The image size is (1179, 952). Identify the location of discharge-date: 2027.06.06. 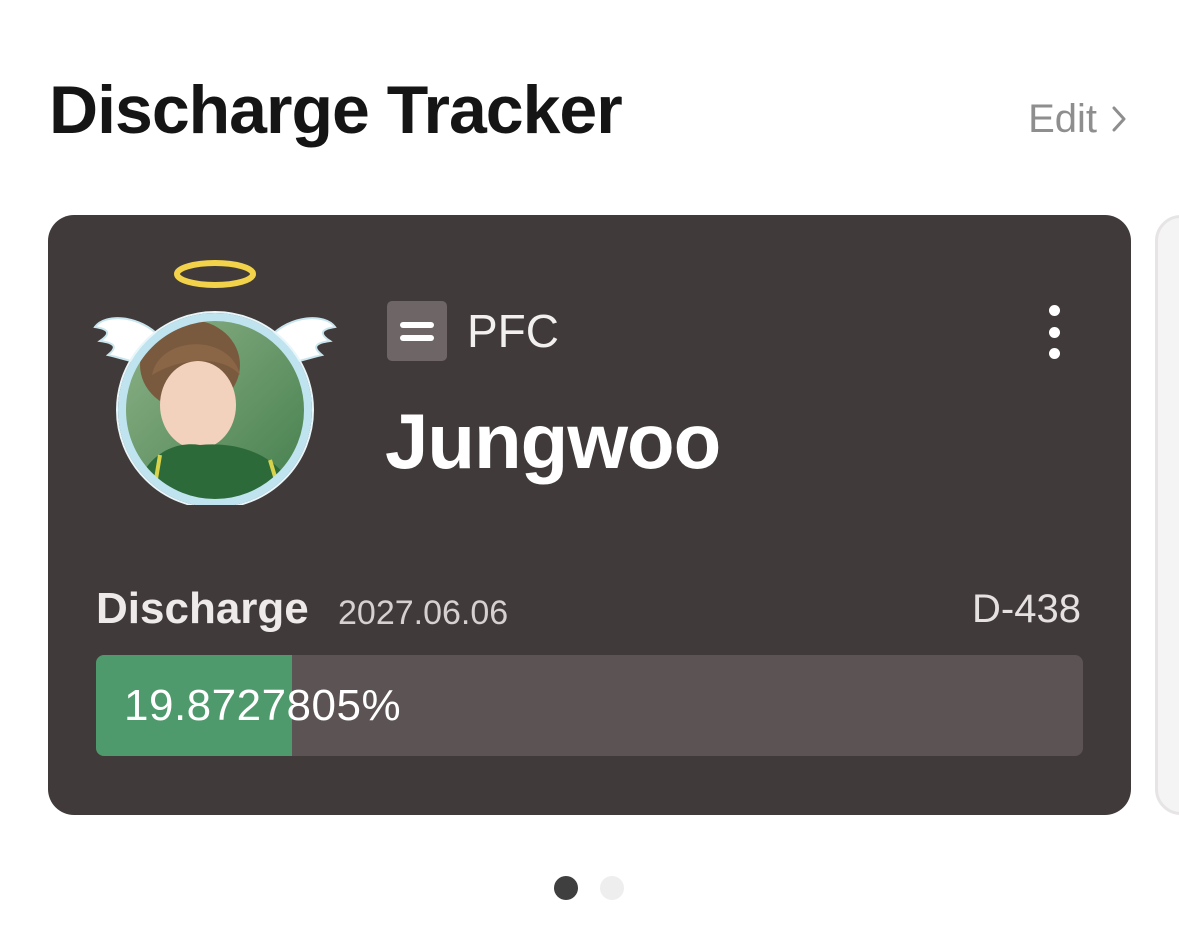
(423, 613).